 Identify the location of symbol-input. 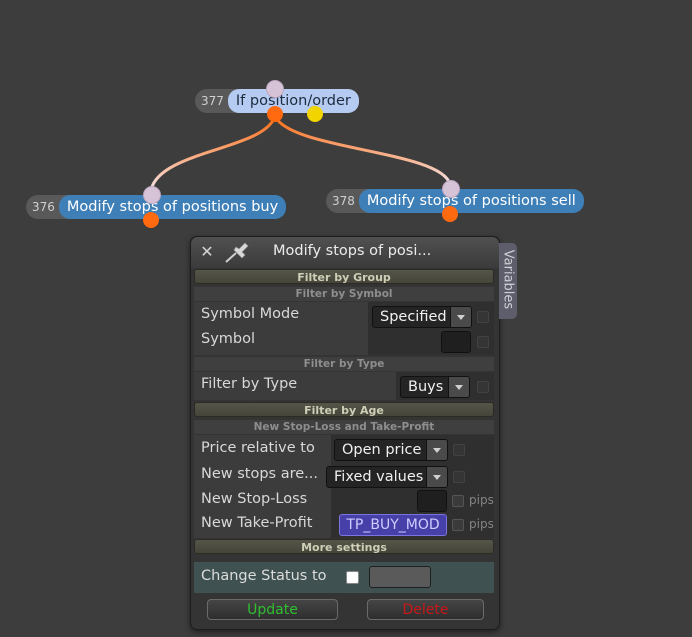
(456, 342).